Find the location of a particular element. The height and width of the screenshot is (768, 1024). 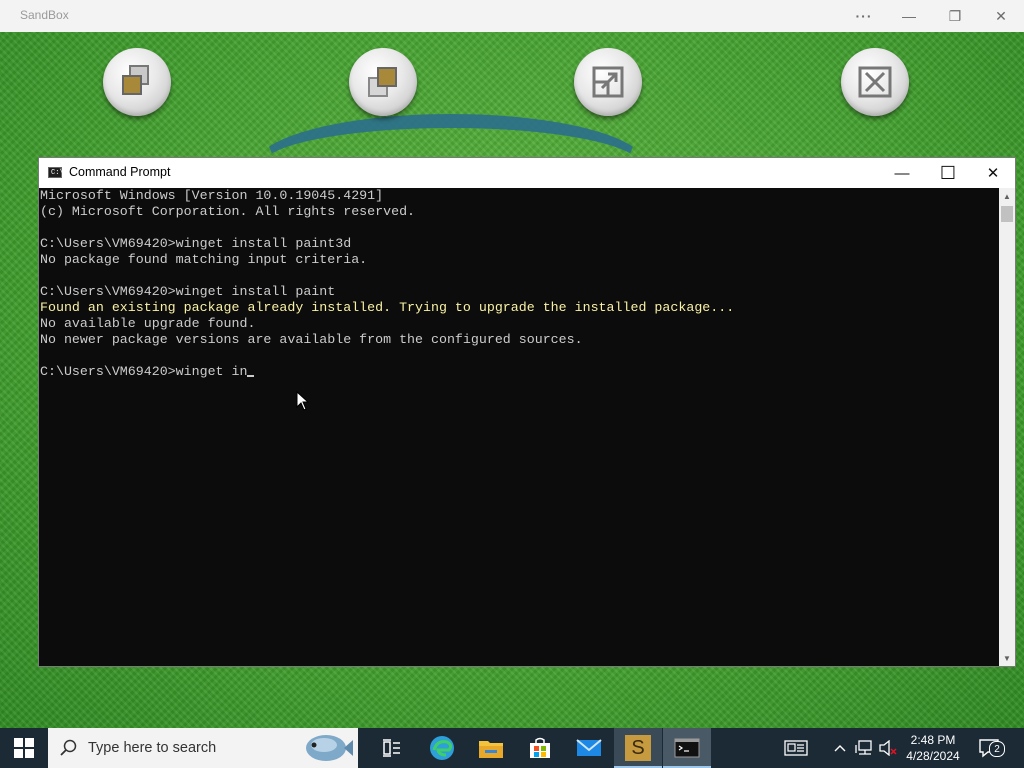

more-options-button: ··· is located at coordinates (864, 16).